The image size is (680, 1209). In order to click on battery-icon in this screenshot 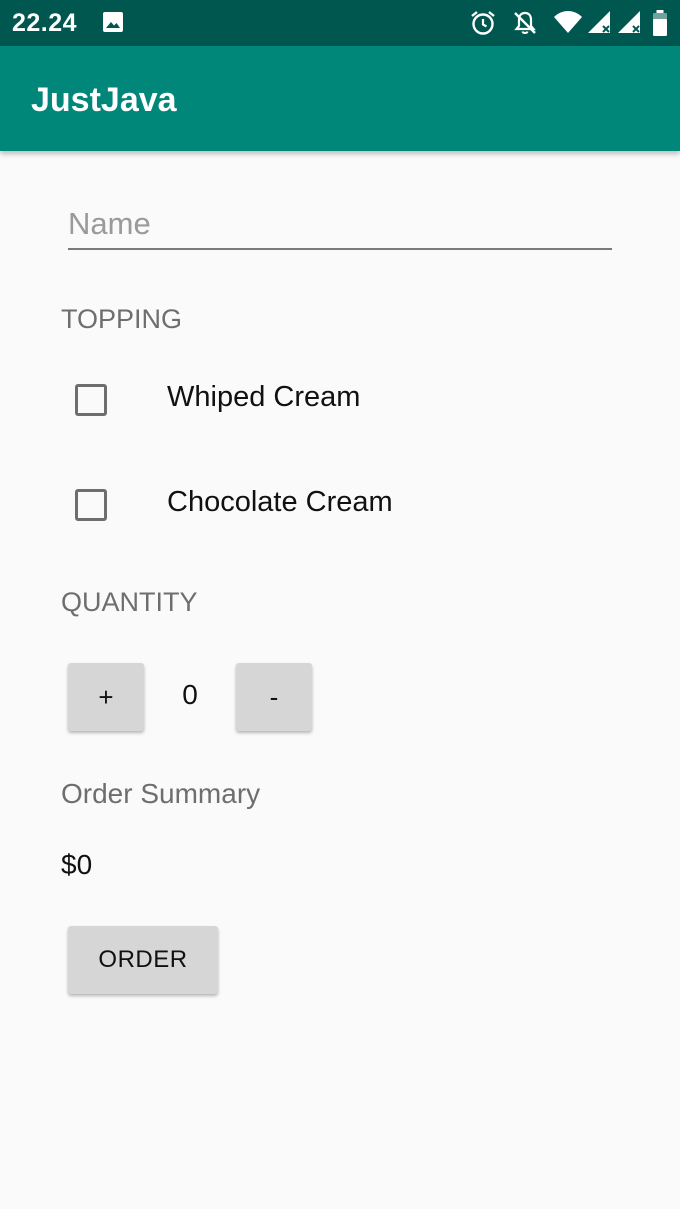, I will do `click(660, 23)`.